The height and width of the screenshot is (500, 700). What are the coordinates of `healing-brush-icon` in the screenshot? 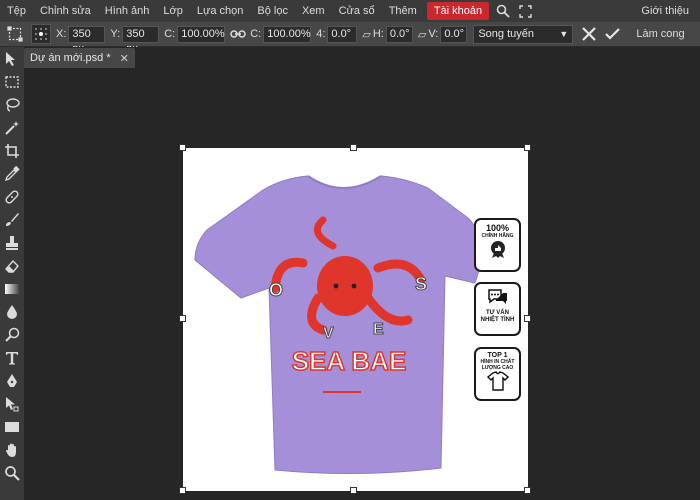 It's located at (12, 197).